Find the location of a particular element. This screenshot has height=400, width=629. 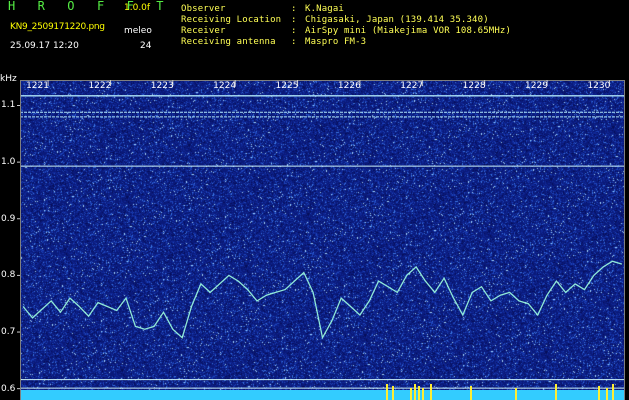

meleo-count: 24 is located at coordinates (146, 46).